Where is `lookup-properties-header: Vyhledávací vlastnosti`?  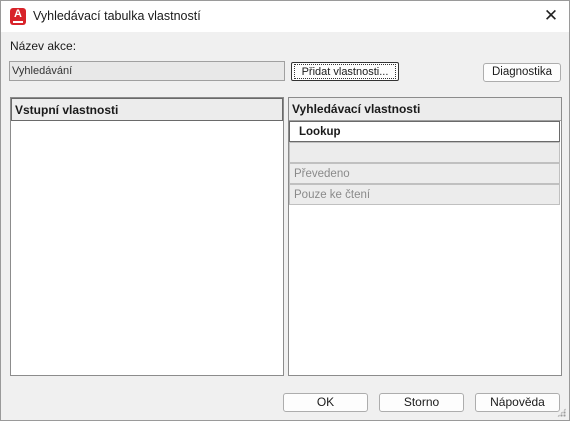 lookup-properties-header: Vyhledávací vlastnosti is located at coordinates (425, 109).